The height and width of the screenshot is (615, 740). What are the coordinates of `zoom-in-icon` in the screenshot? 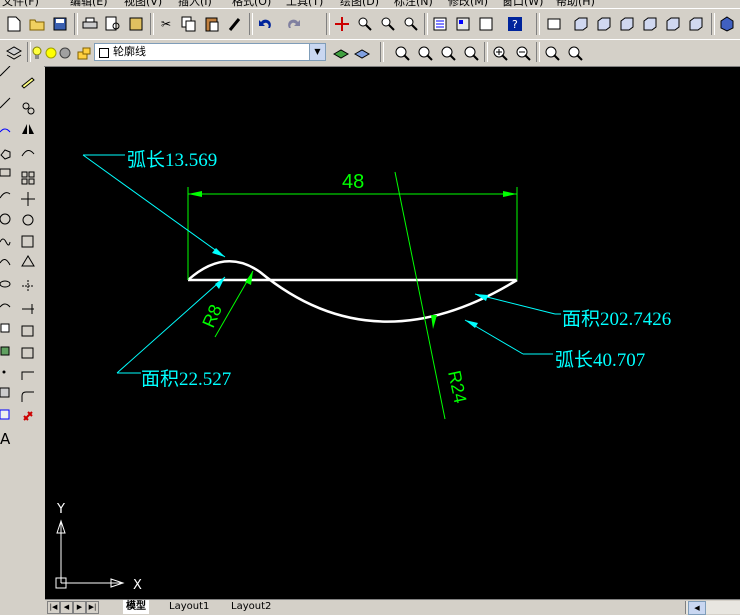 It's located at (500, 53).